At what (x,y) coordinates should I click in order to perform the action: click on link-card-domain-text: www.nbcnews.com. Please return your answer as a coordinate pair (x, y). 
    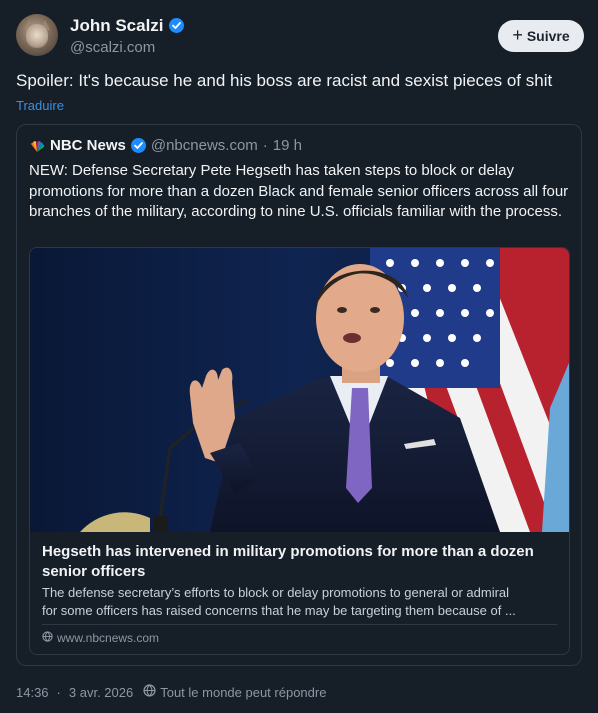
    Looking at the image, I should click on (108, 638).